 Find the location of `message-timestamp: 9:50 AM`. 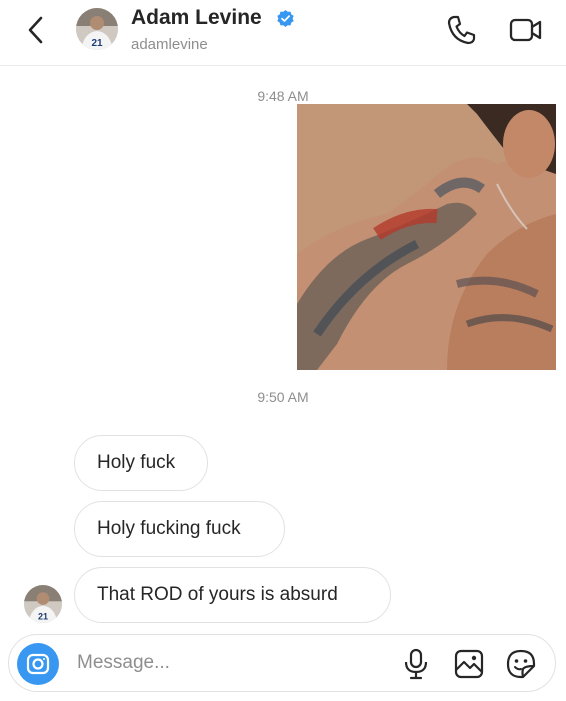

message-timestamp: 9:50 AM is located at coordinates (283, 397).